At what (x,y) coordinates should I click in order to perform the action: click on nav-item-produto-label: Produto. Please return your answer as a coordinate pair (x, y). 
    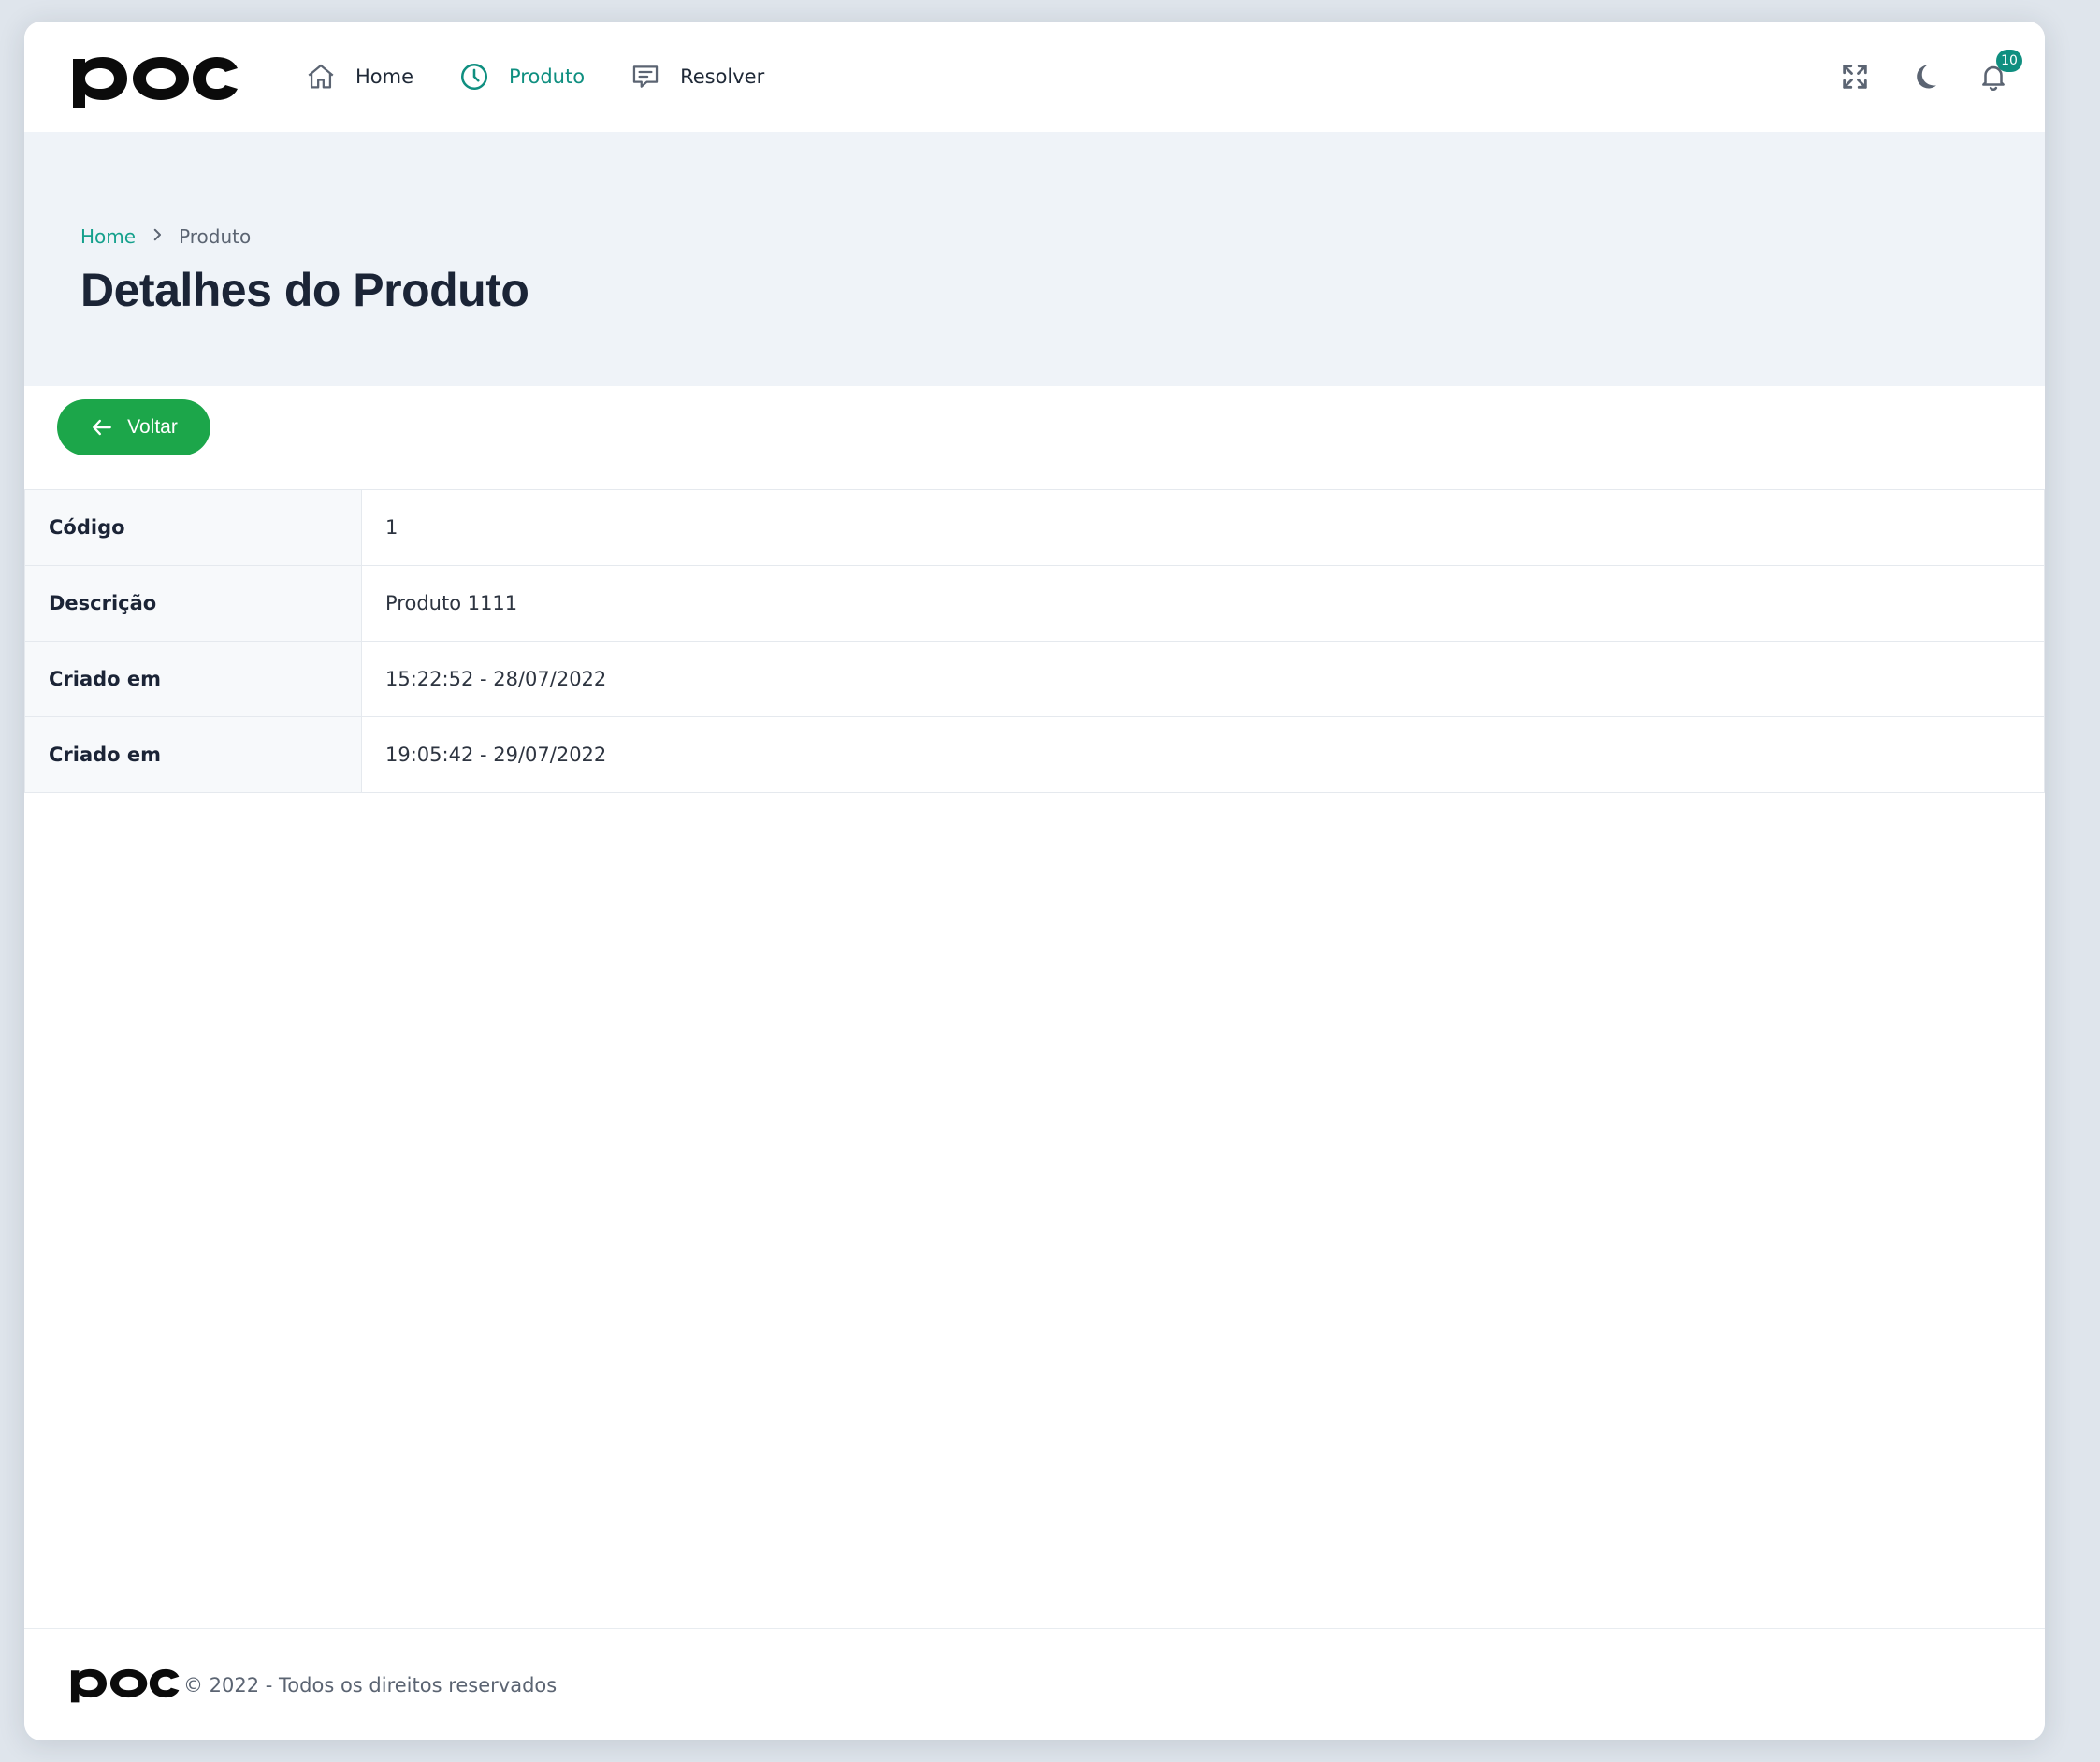
    Looking at the image, I should click on (547, 76).